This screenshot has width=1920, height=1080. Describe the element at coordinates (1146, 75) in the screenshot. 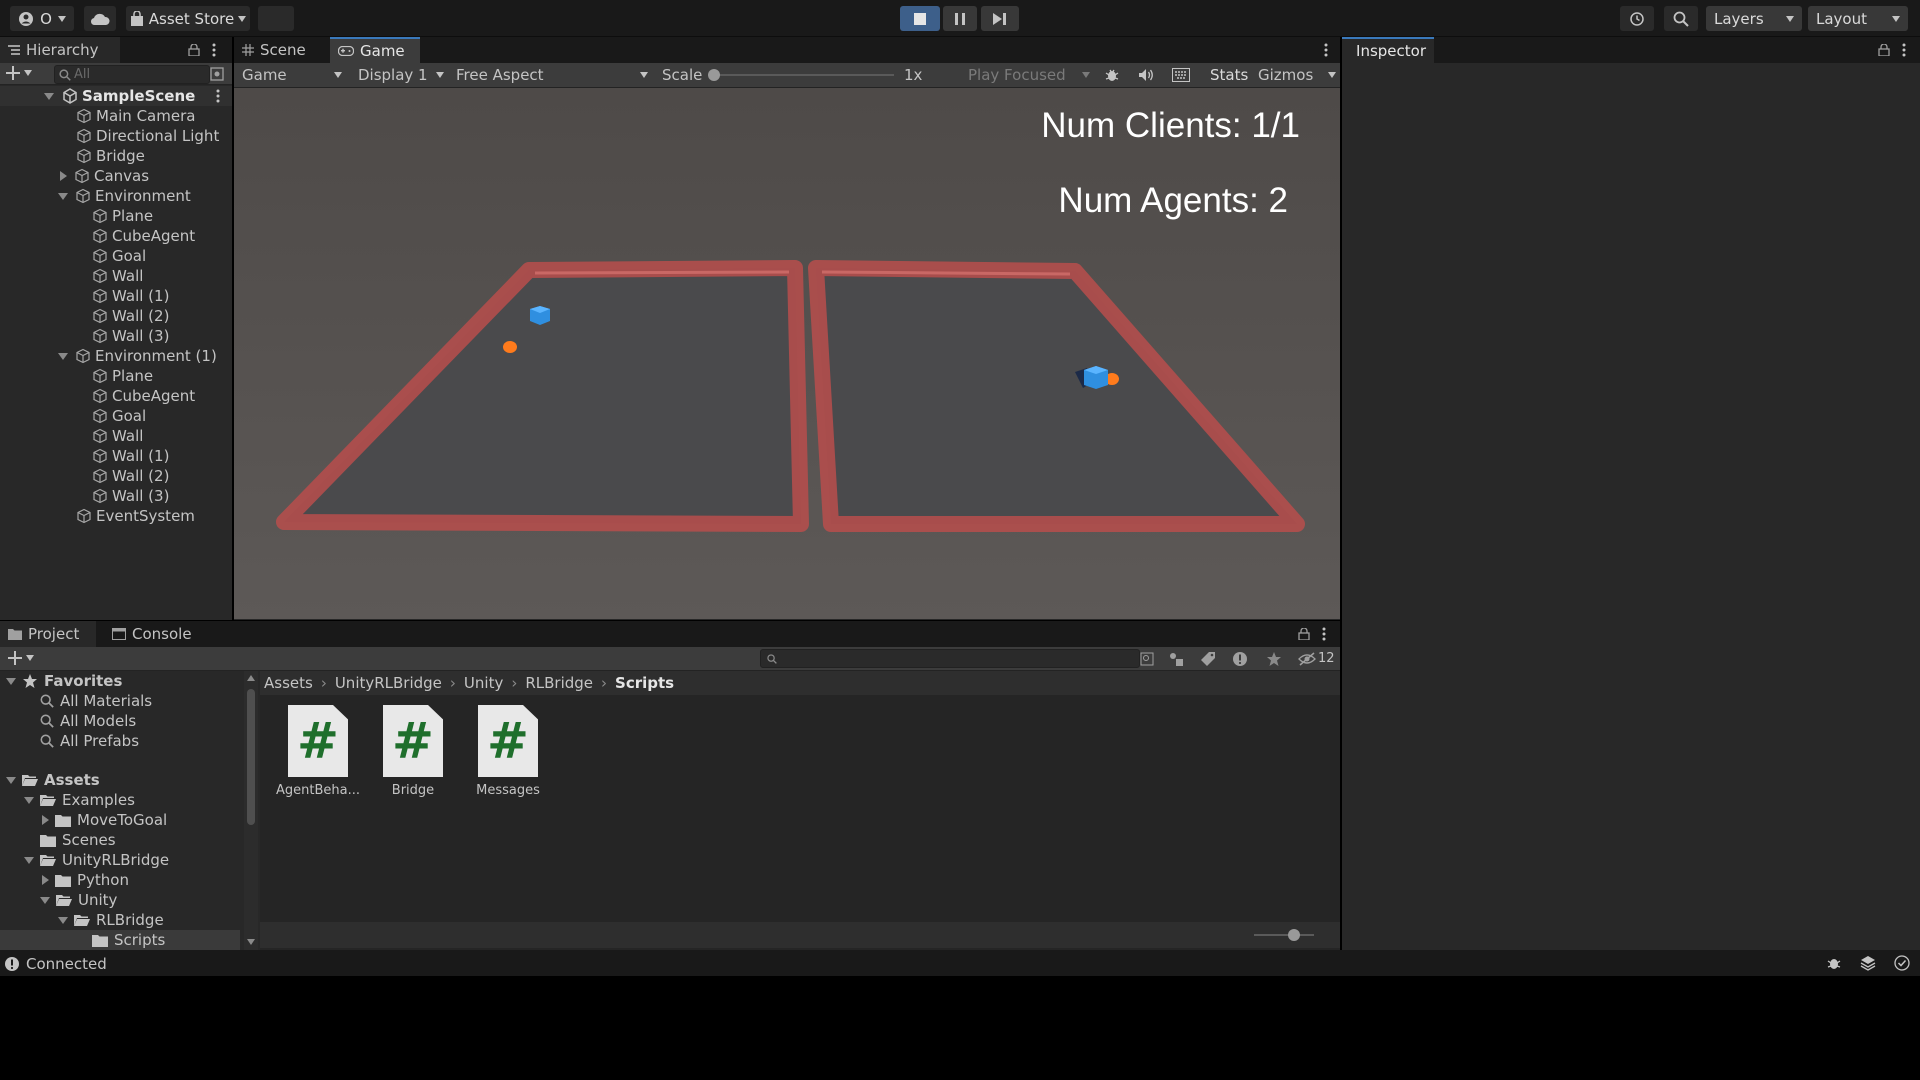

I see `audio-icon` at that location.